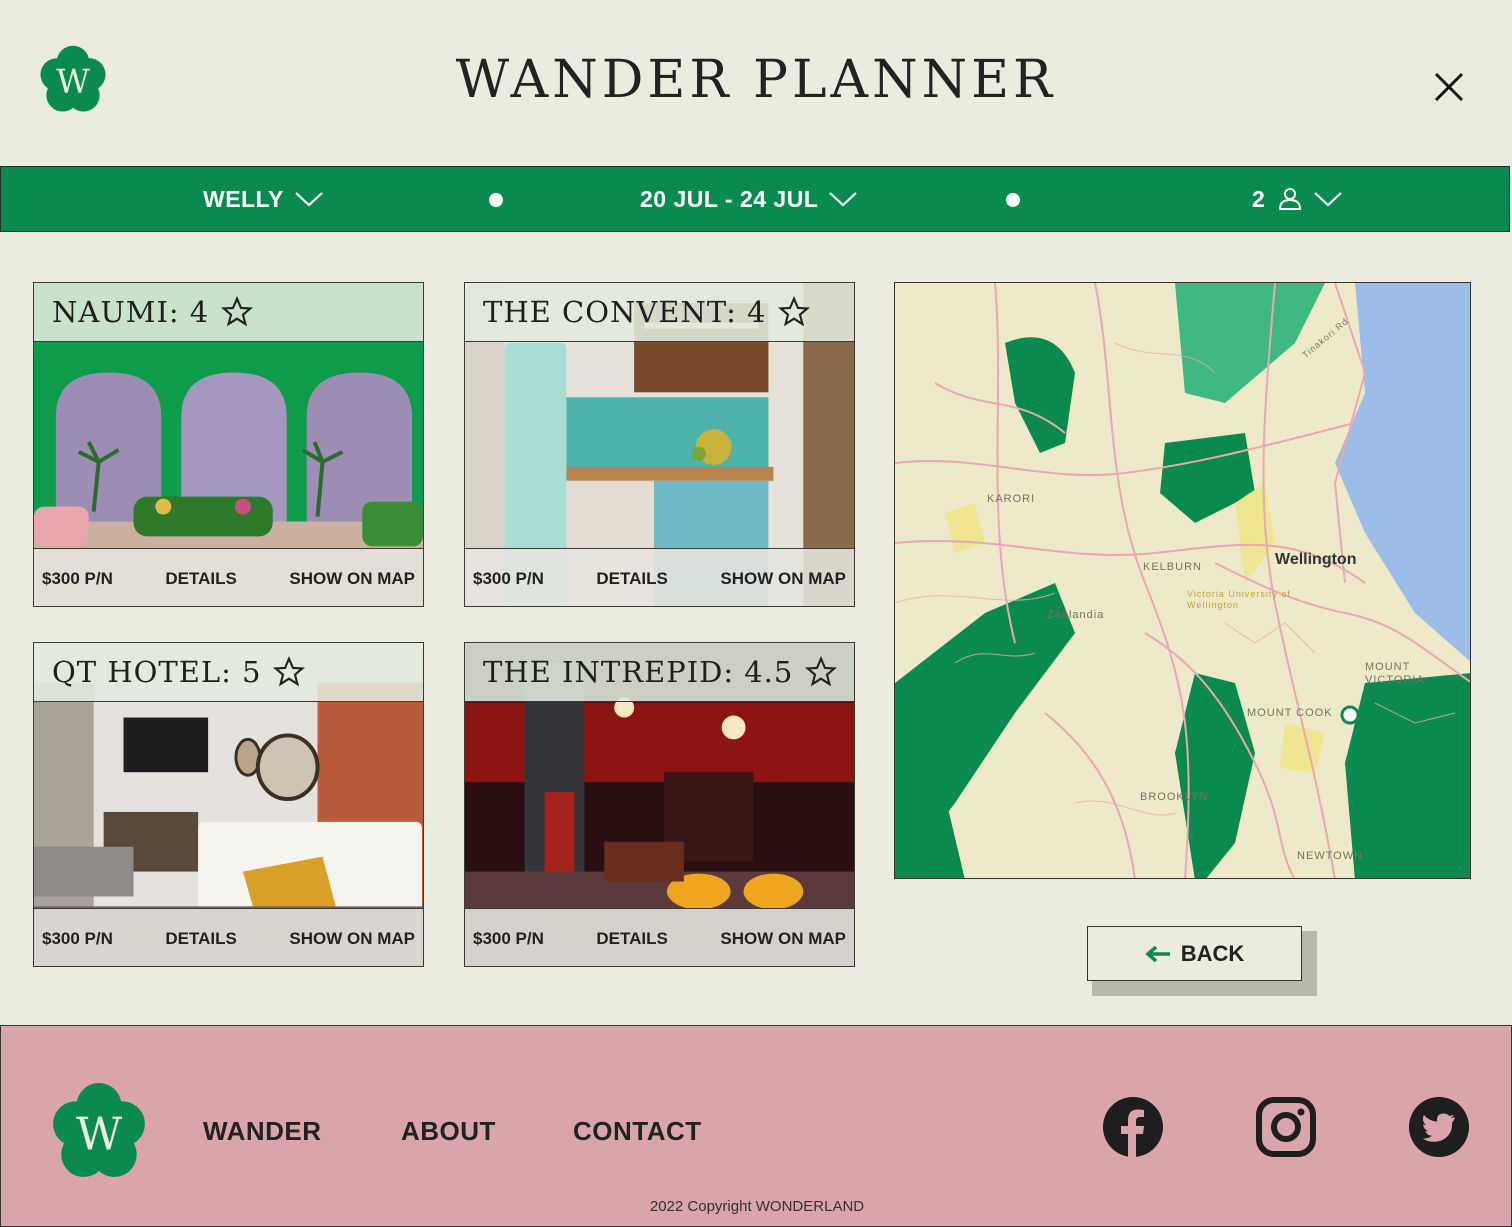  What do you see at coordinates (99, 1133) in the screenshot?
I see `logo-letter: W` at bounding box center [99, 1133].